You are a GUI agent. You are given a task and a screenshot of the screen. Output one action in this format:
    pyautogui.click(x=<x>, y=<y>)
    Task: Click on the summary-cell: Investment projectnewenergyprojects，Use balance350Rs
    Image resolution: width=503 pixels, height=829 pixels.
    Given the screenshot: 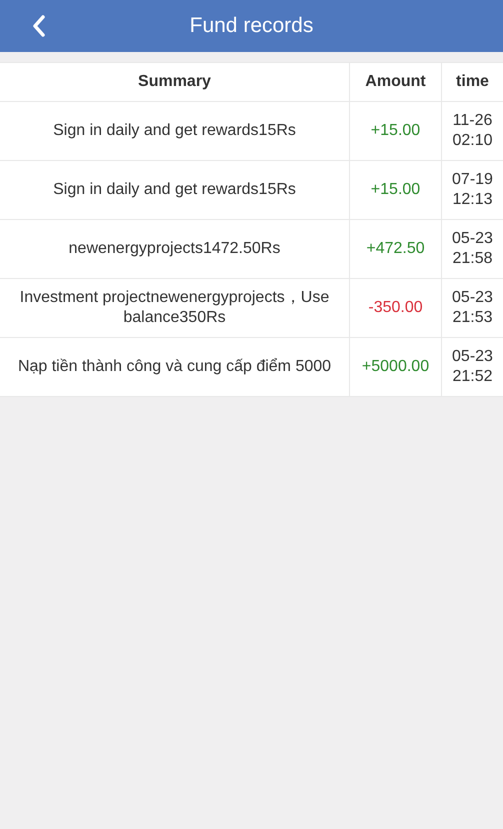 What is the action you would take?
    pyautogui.click(x=175, y=308)
    